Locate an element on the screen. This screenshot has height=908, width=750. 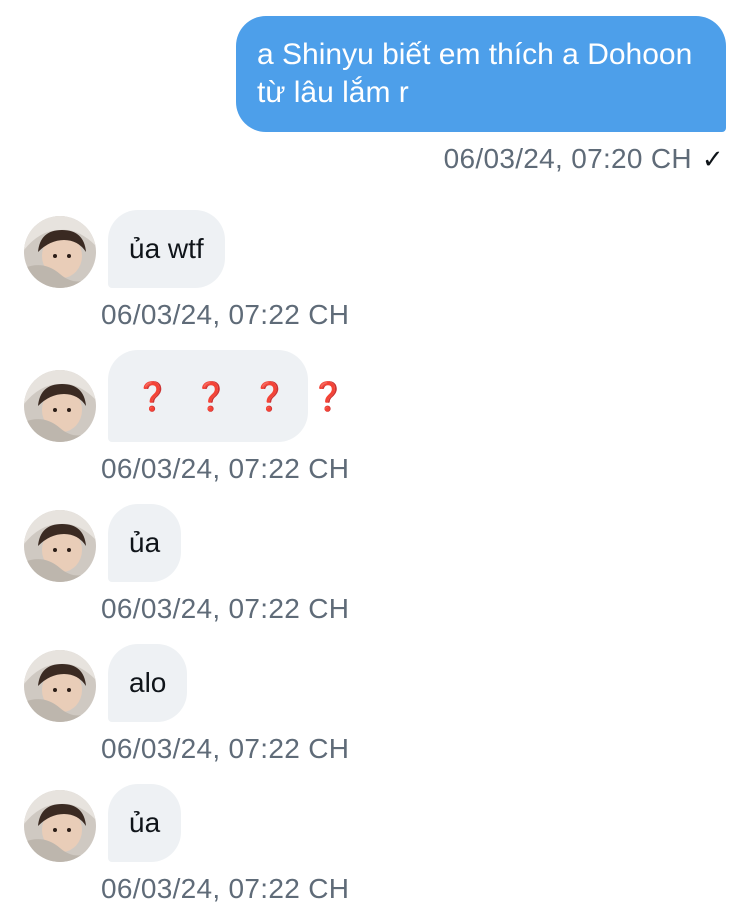
received-message-text: ủa wtf is located at coordinates (166, 248).